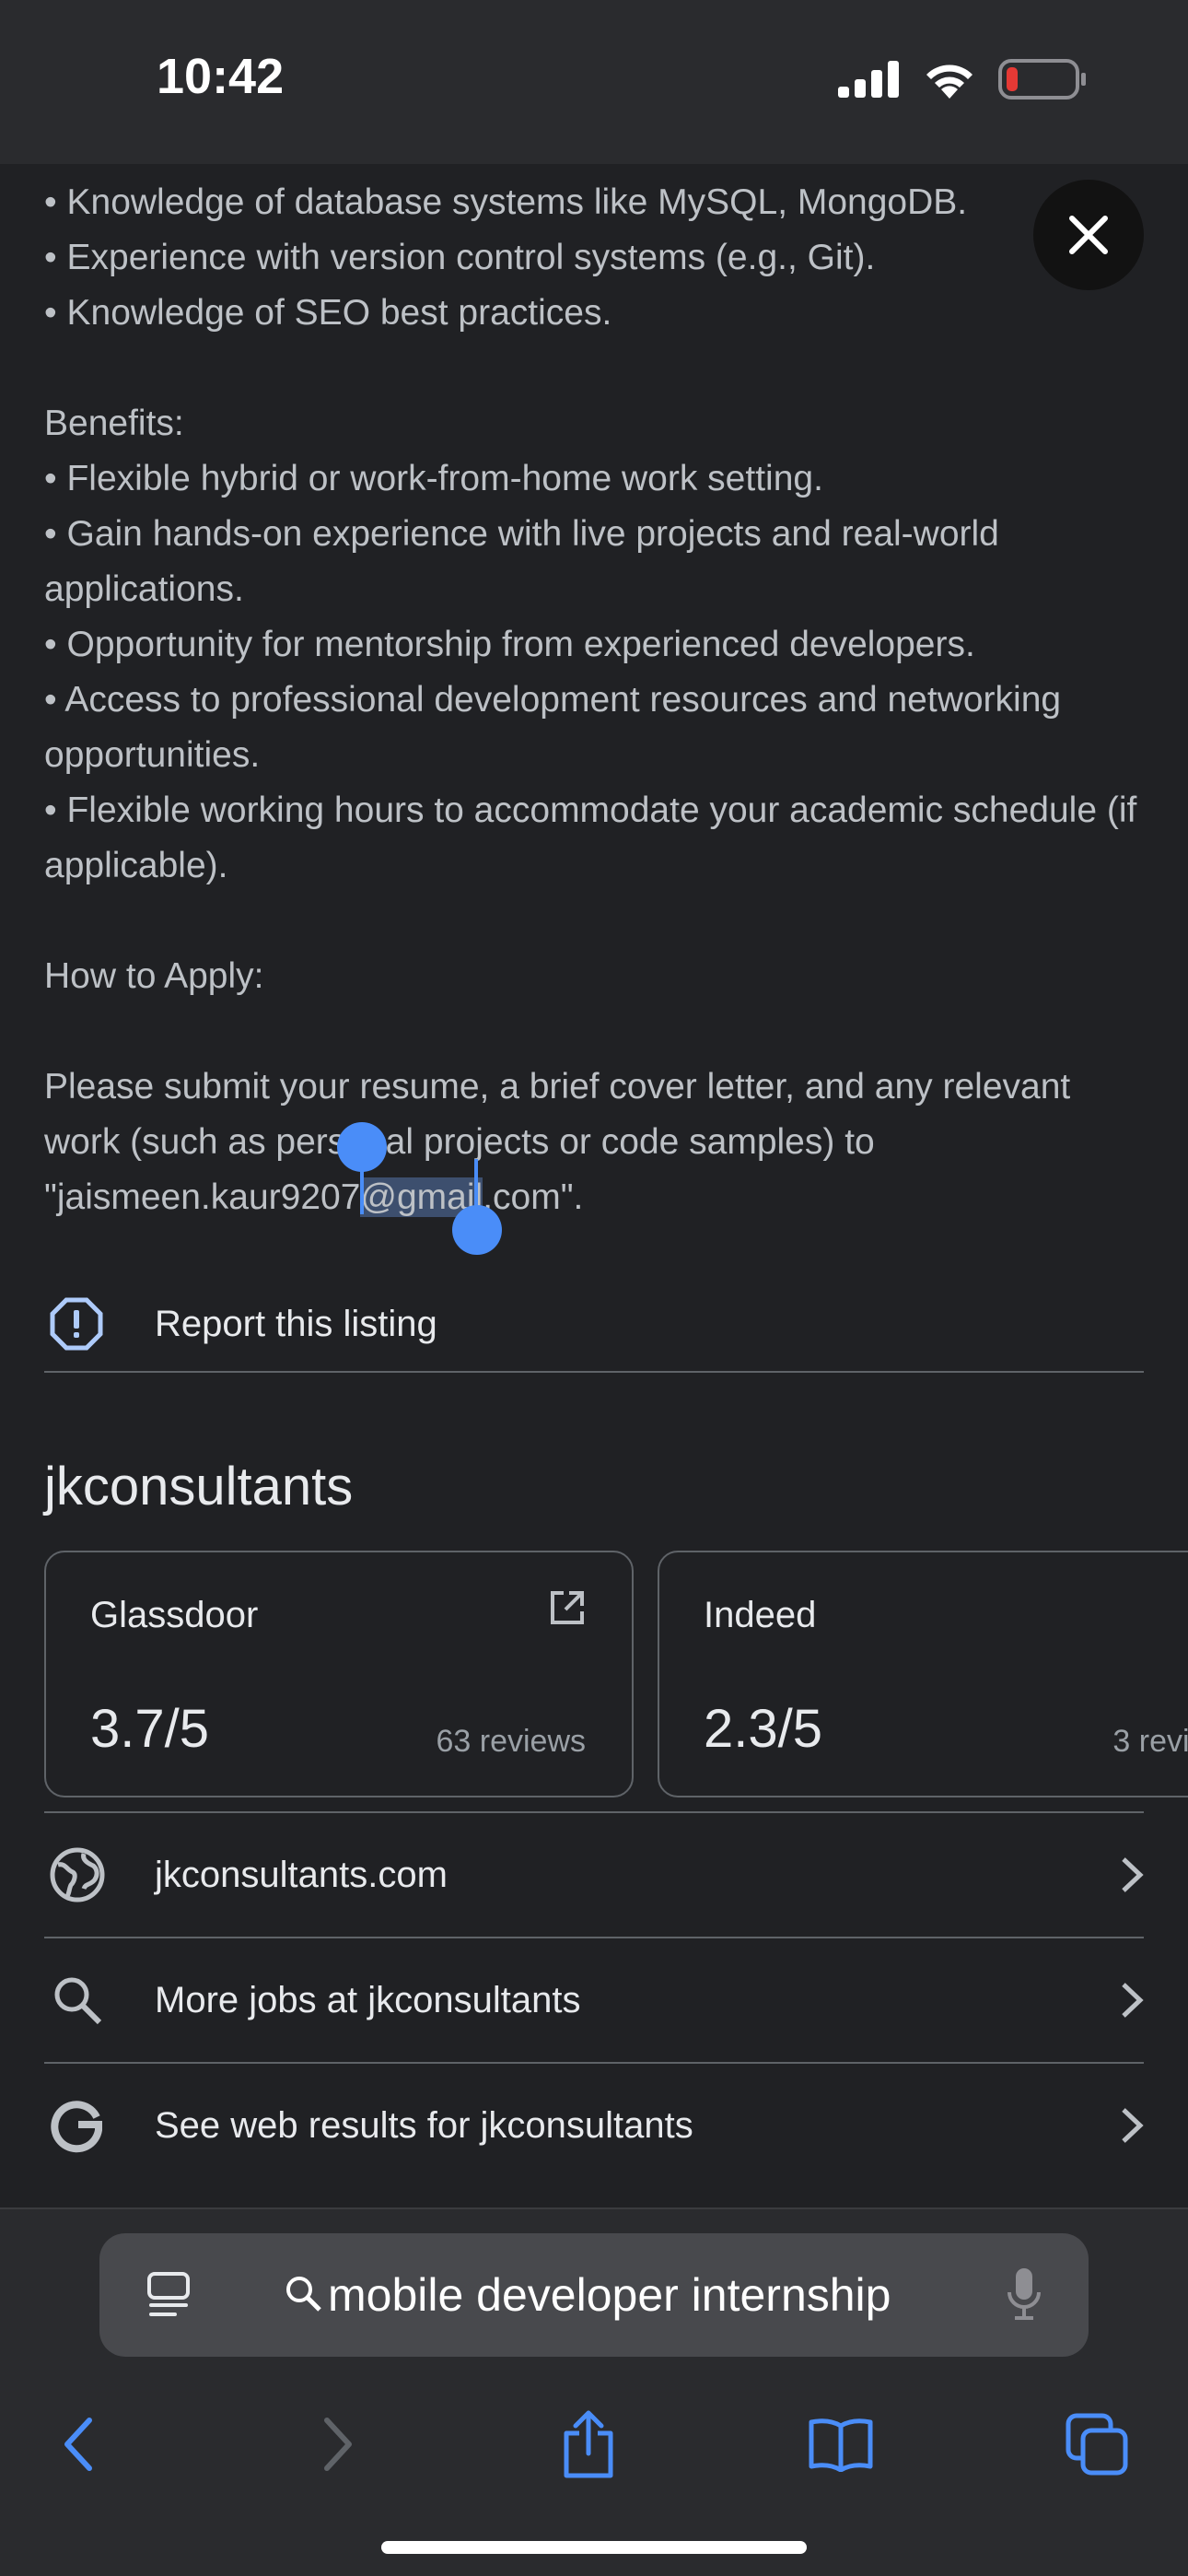  I want to click on forward-button, so click(338, 2444).